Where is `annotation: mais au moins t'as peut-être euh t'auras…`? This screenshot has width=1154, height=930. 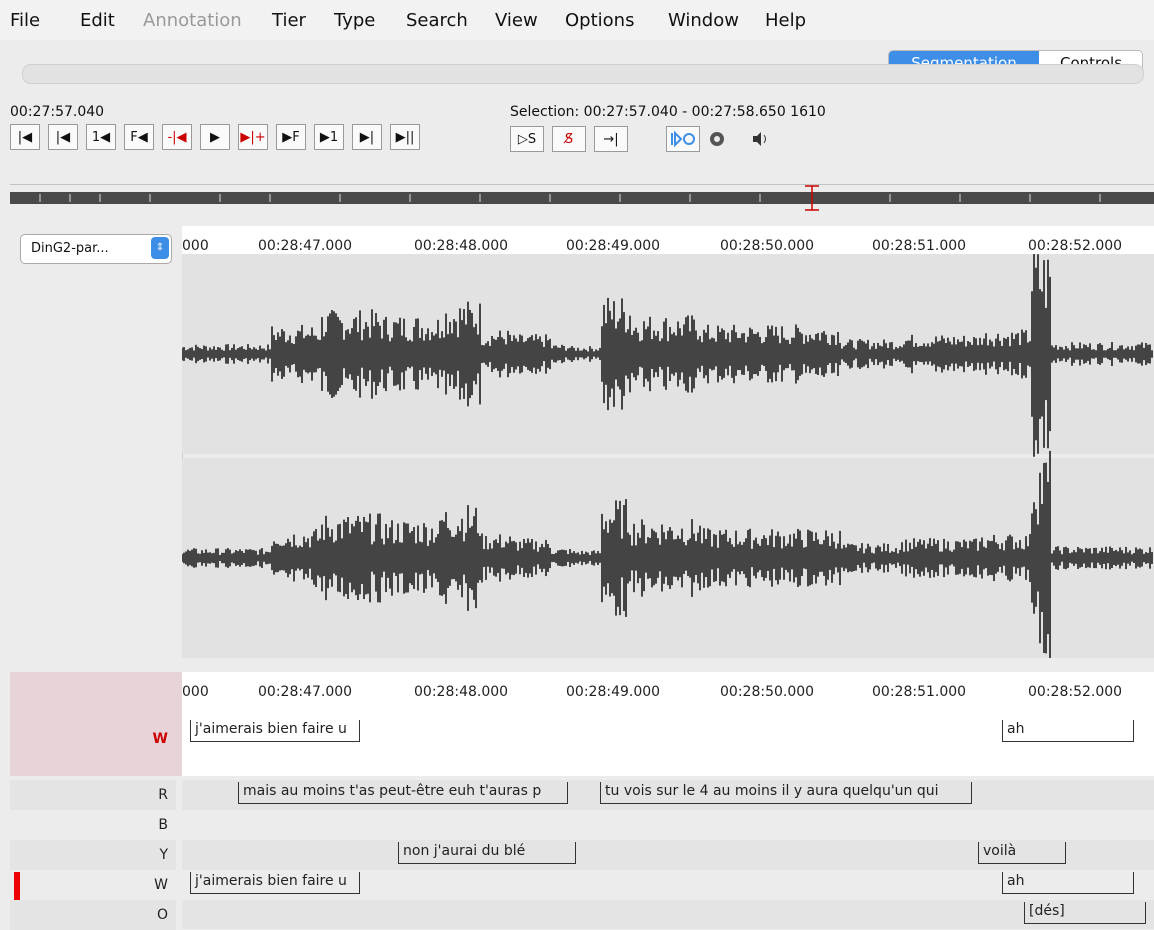 annotation: mais au moins t'as peut-être euh t'auras… is located at coordinates (403, 793).